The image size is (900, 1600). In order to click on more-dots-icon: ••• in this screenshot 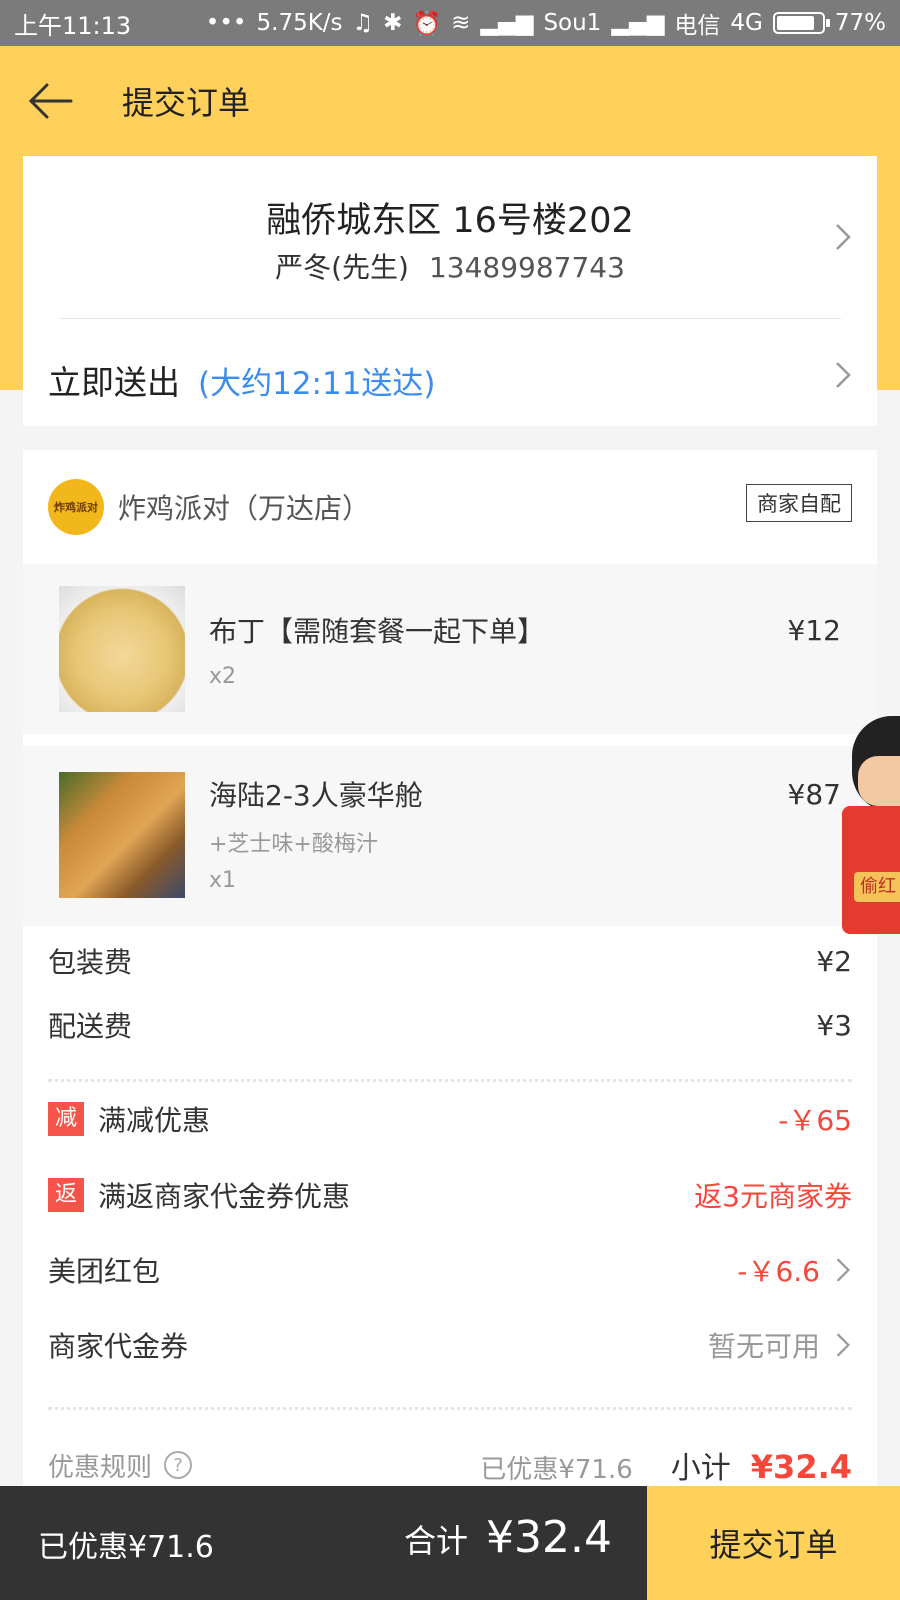, I will do `click(226, 23)`.